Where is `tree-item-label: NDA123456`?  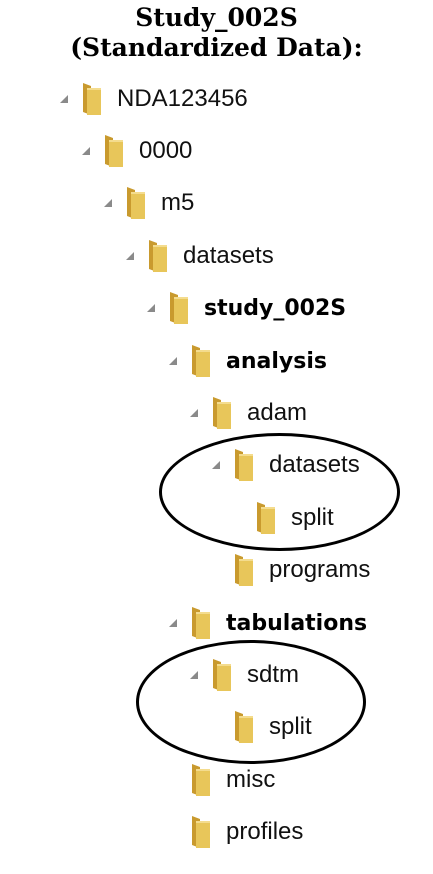
tree-item-label: NDA123456 is located at coordinates (182, 98).